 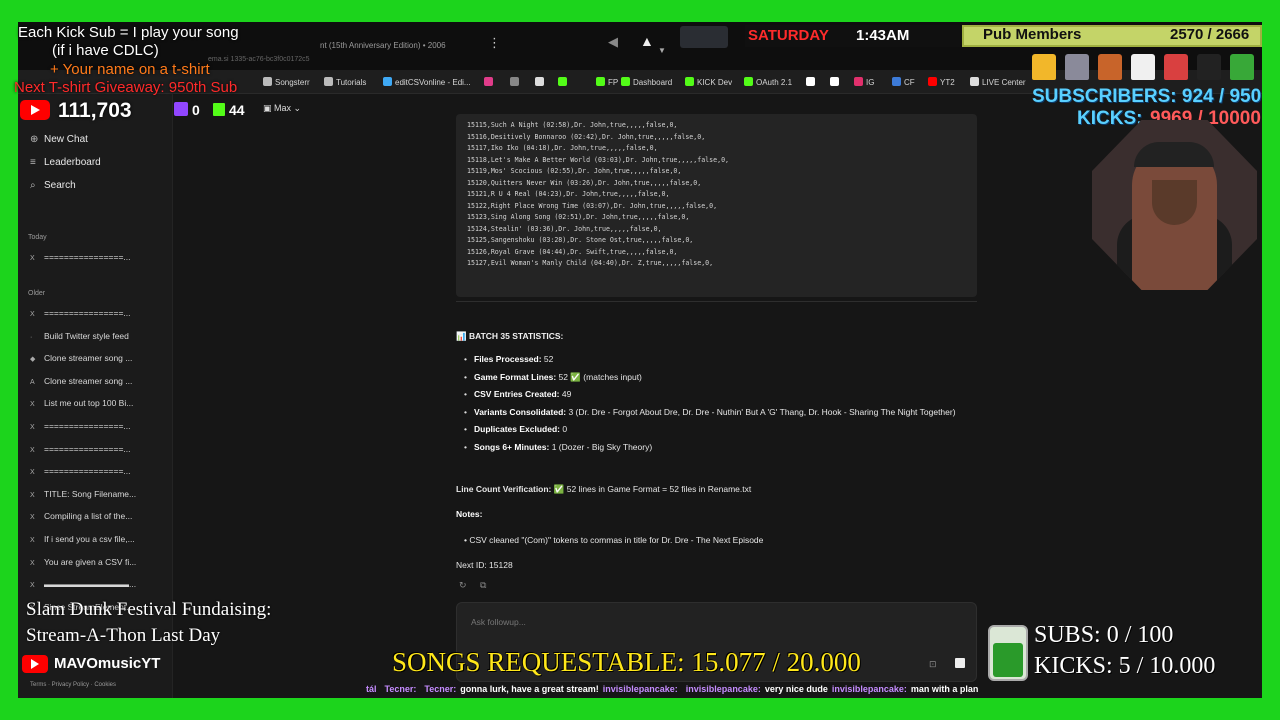 I want to click on stats-item-value: 52, so click(x=547, y=359).